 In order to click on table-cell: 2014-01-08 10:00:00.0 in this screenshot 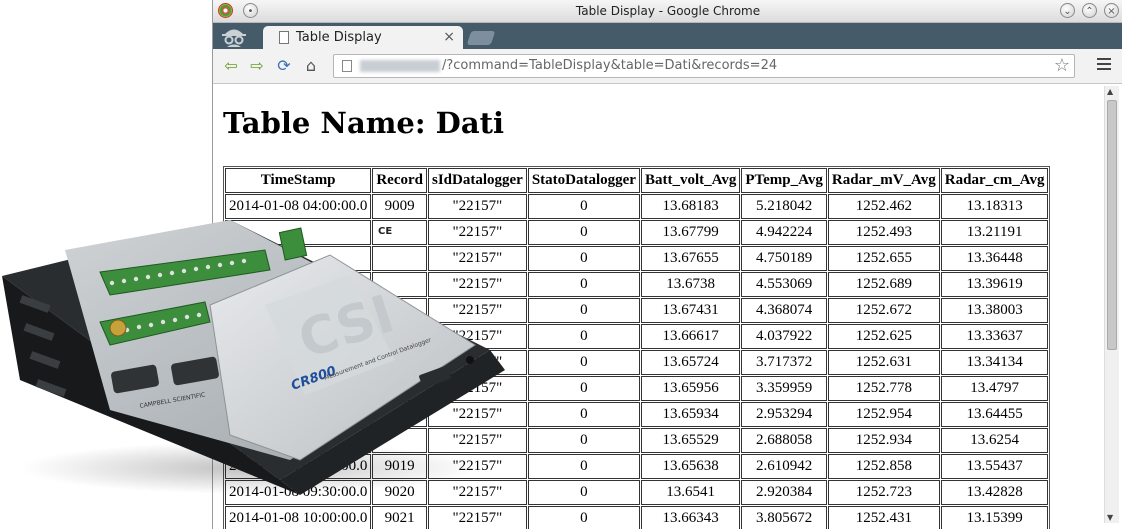, I will do `click(298, 517)`.